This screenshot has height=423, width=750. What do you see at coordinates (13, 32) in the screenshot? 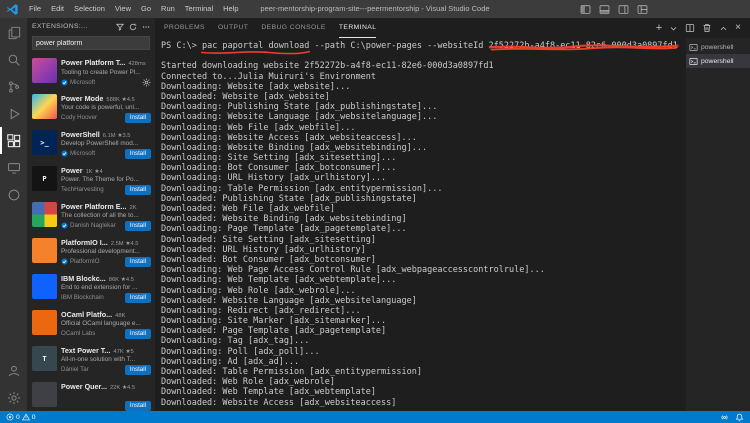
I see `explorer-icon` at bounding box center [13, 32].